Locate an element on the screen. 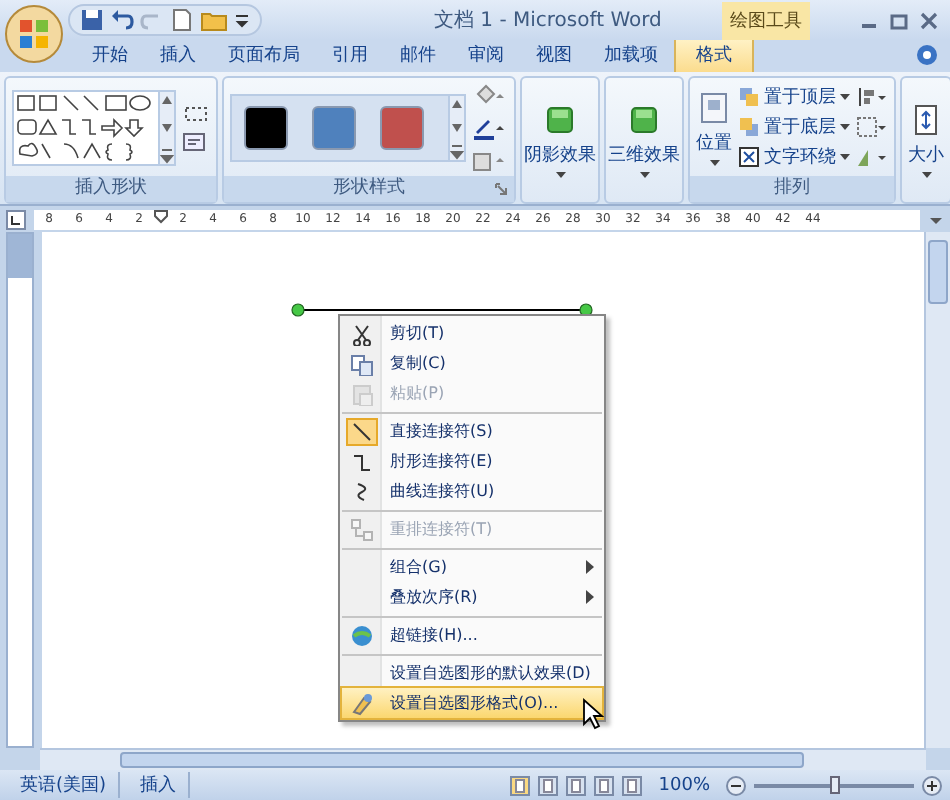 The width and height of the screenshot is (950, 800). insert-mode-indicator: 插入 is located at coordinates (159, 785).